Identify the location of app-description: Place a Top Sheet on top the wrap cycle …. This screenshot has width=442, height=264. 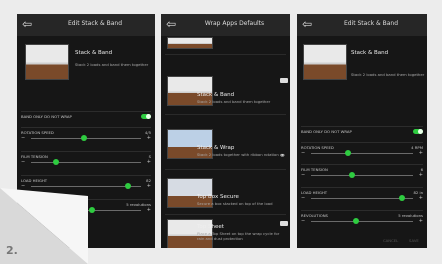
(238, 236).